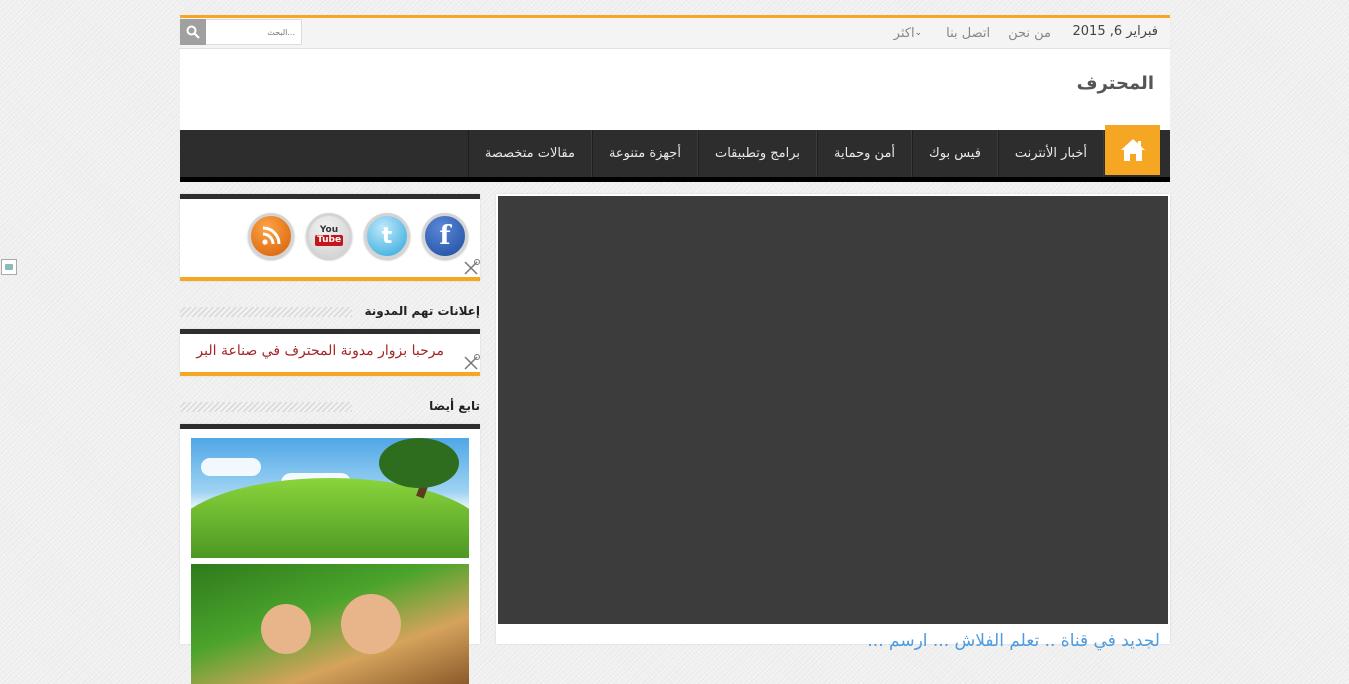  What do you see at coordinates (454, 406) in the screenshot?
I see `follow-title-label: تابع أيضا` at bounding box center [454, 406].